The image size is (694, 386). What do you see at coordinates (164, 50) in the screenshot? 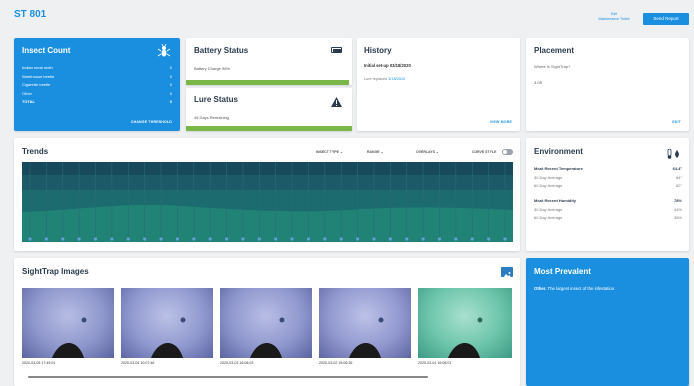
I see `insect-icon` at bounding box center [164, 50].